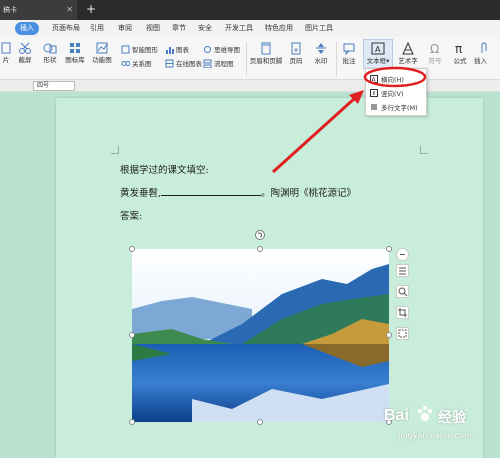  I want to click on paw-icon, so click(425, 413).